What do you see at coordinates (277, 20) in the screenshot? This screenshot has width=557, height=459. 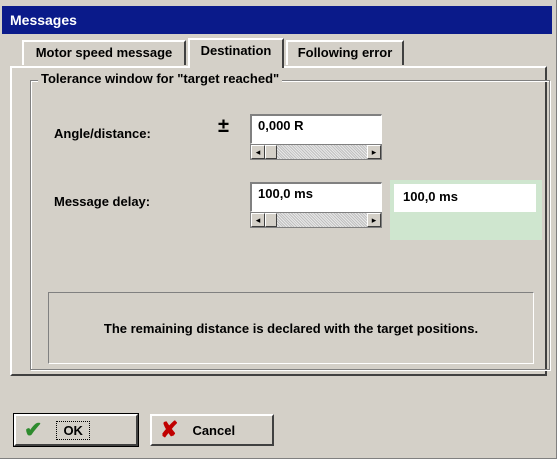 I see `title-bar: Messages` at bounding box center [277, 20].